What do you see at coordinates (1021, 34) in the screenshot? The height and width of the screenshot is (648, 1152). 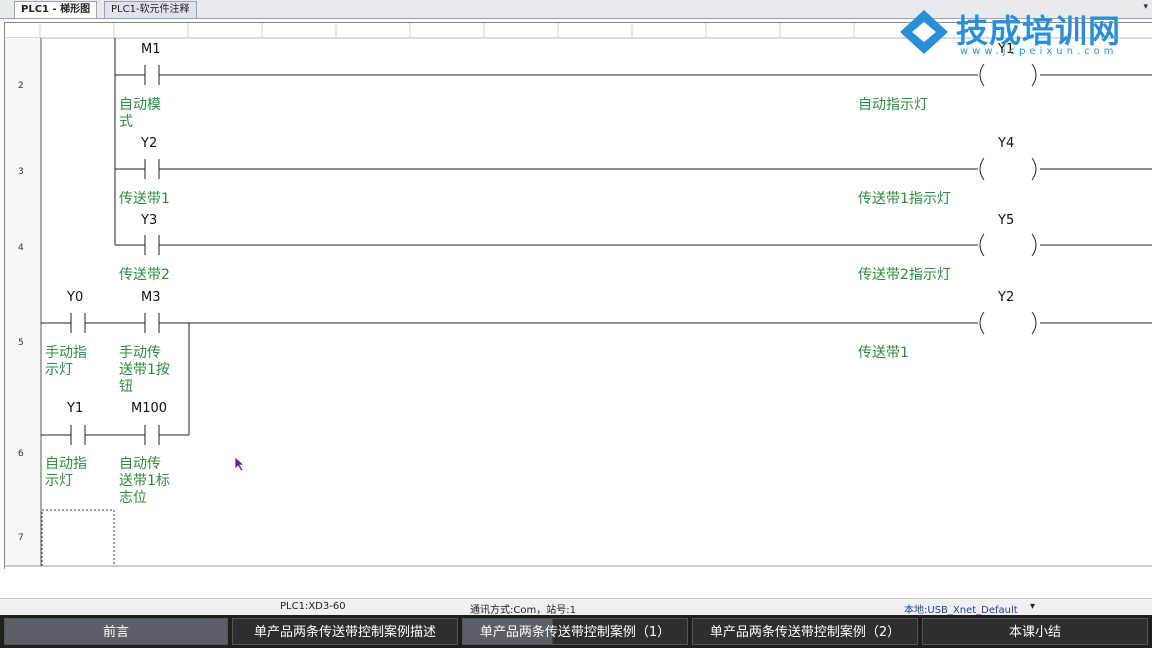 I see `jcpeixun-logo: 技成培训网 www.jcpeixun.com` at bounding box center [1021, 34].